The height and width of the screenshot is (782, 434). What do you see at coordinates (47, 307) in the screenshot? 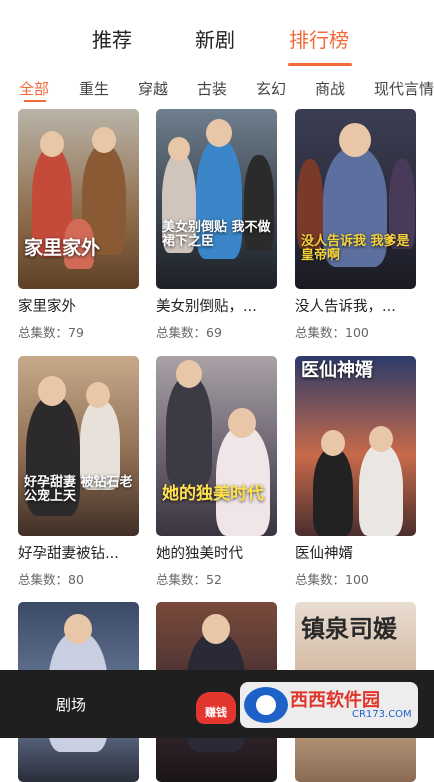
I see `drama-title: 家里家外` at bounding box center [47, 307].